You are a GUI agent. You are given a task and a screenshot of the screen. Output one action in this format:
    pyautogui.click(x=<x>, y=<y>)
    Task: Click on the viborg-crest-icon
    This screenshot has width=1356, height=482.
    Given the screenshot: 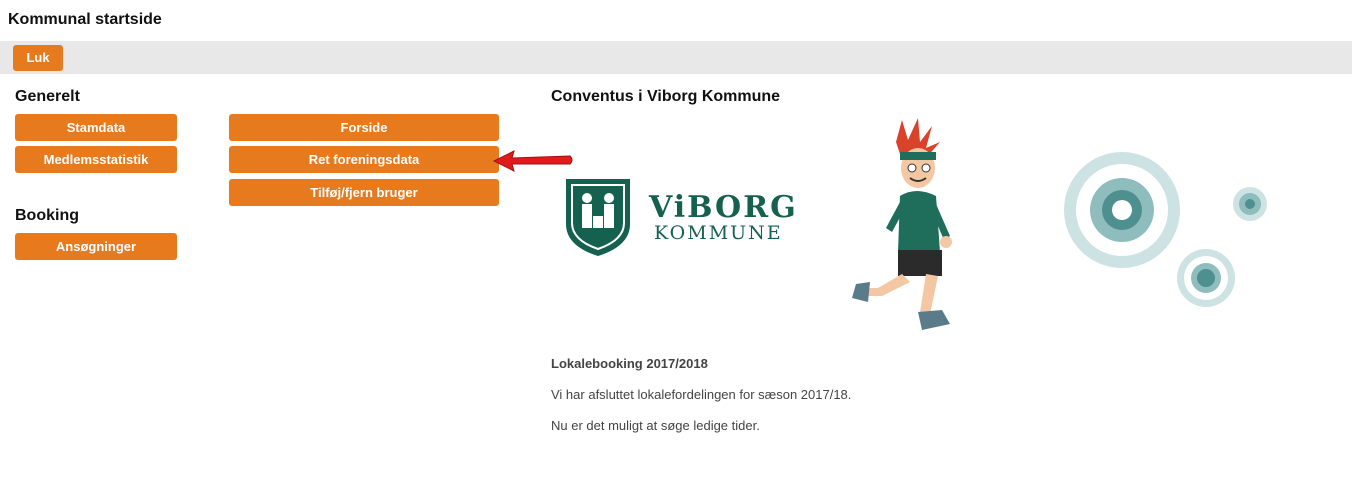 What is the action you would take?
    pyautogui.click(x=598, y=217)
    